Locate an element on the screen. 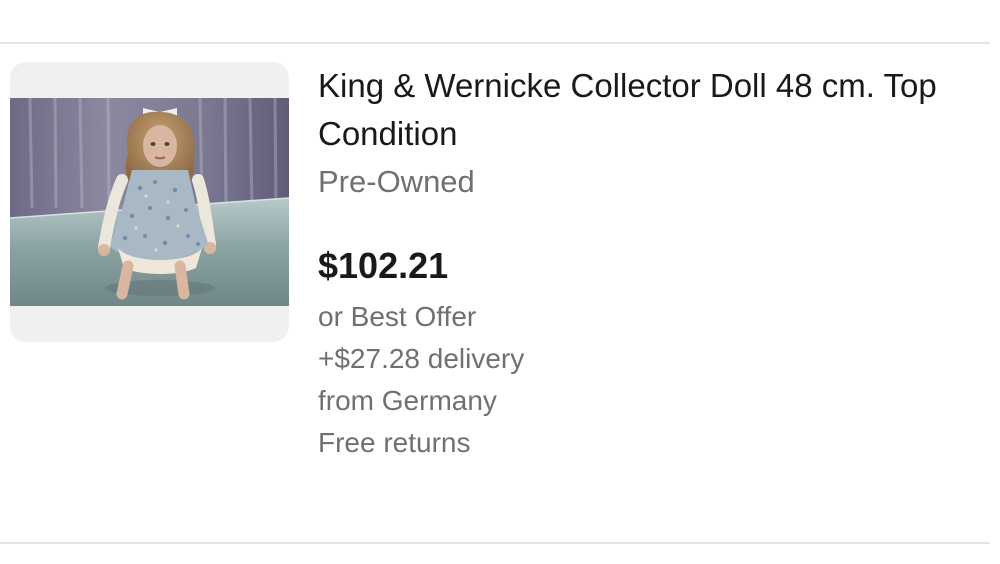  item-divider-bottom is located at coordinates (495, 543).